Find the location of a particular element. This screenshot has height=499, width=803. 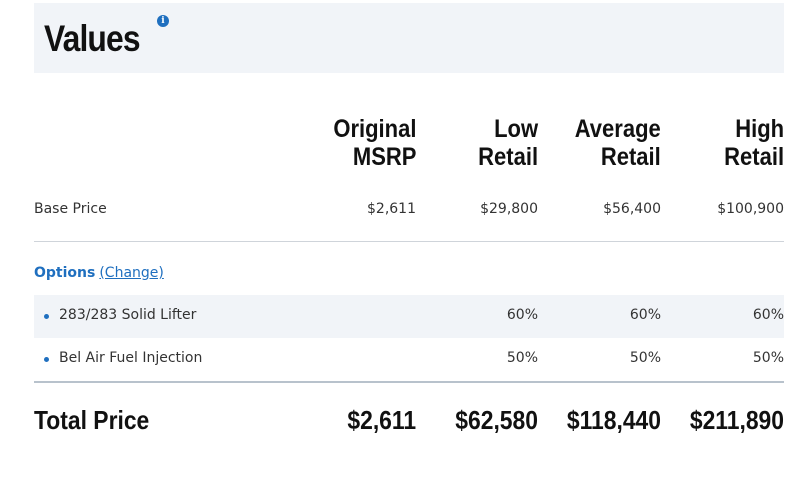

base-price-high-retail: $100,900 is located at coordinates (750, 209).